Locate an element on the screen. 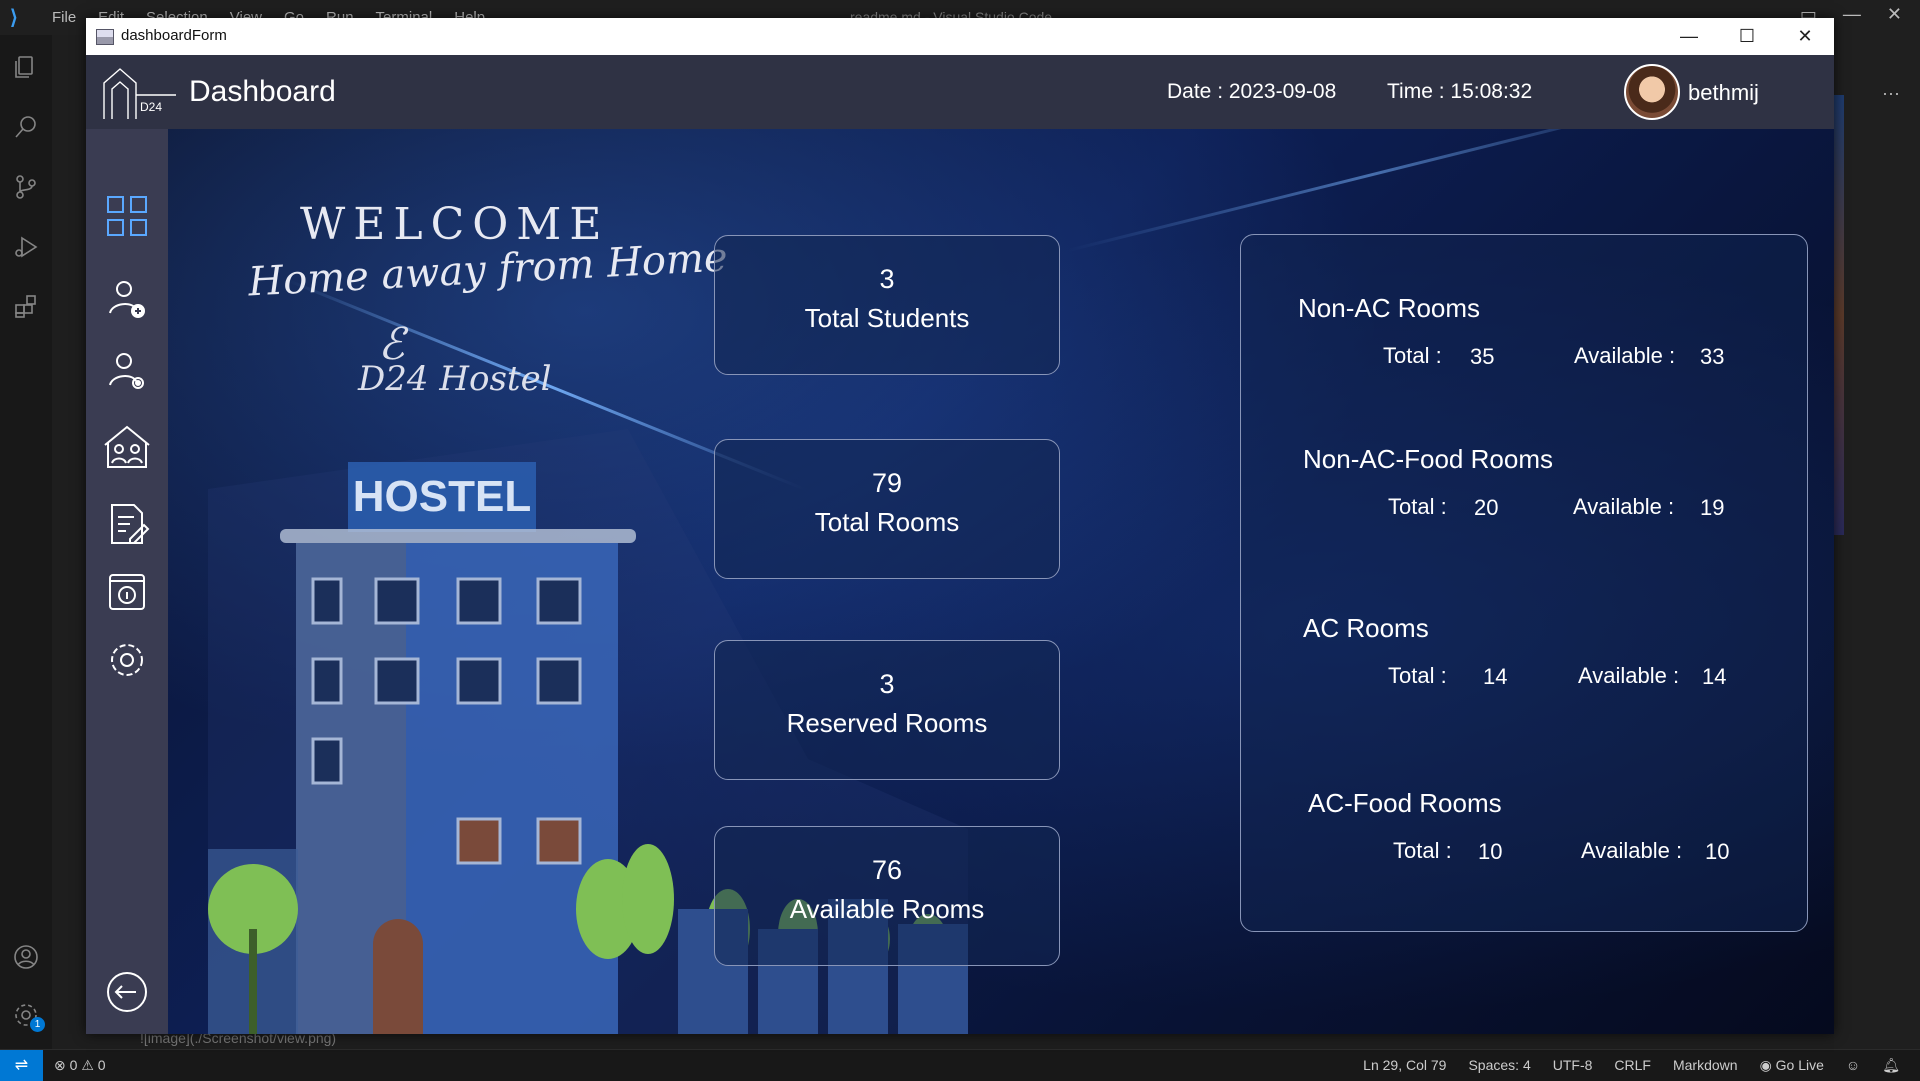  page-title: Dashboard is located at coordinates (262, 91).